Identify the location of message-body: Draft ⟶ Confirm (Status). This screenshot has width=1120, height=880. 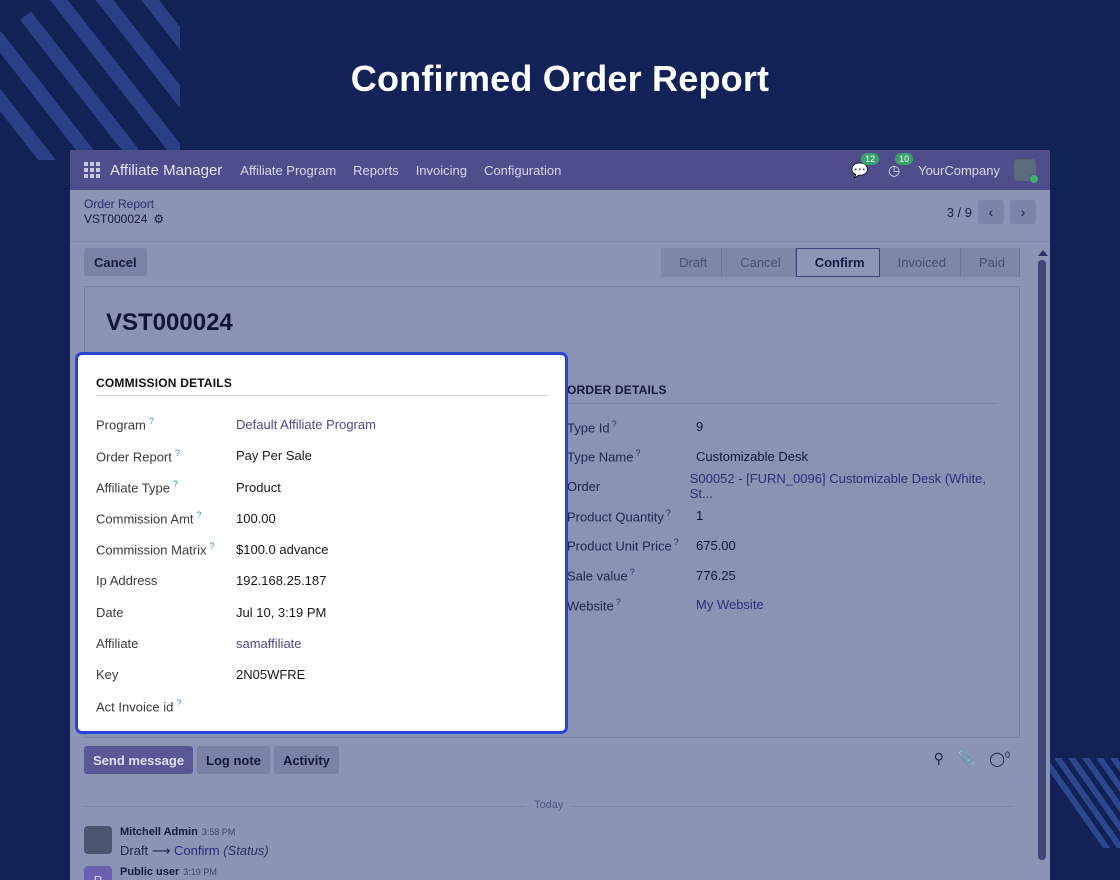
(194, 851).